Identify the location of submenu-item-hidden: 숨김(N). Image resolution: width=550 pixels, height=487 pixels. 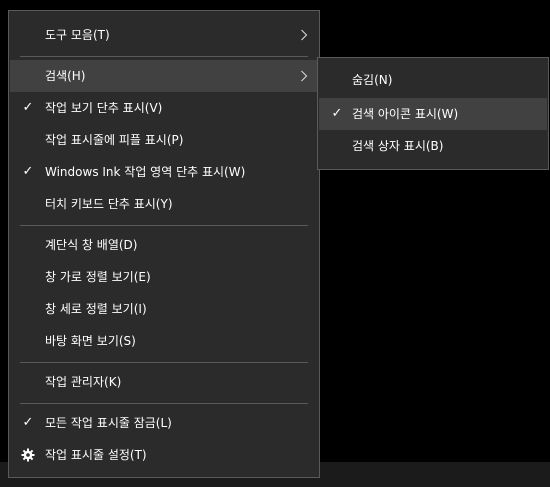
(433, 80).